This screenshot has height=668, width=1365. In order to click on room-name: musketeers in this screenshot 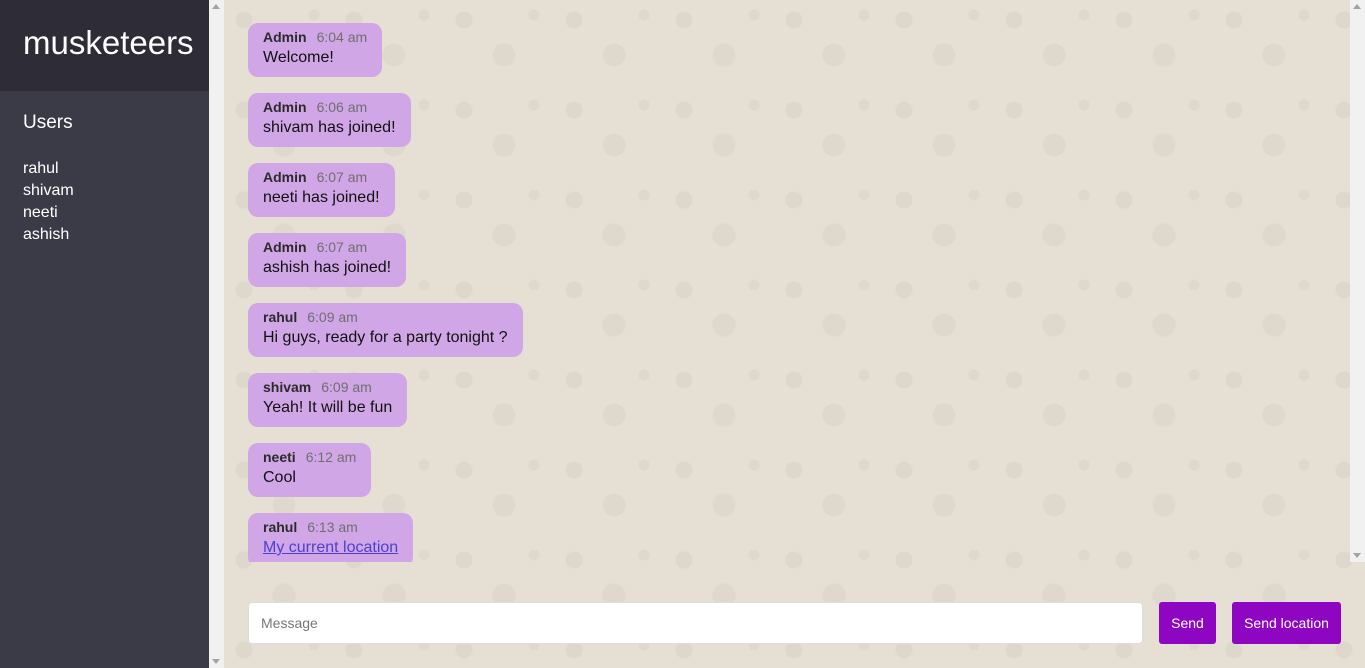, I will do `click(104, 45)`.